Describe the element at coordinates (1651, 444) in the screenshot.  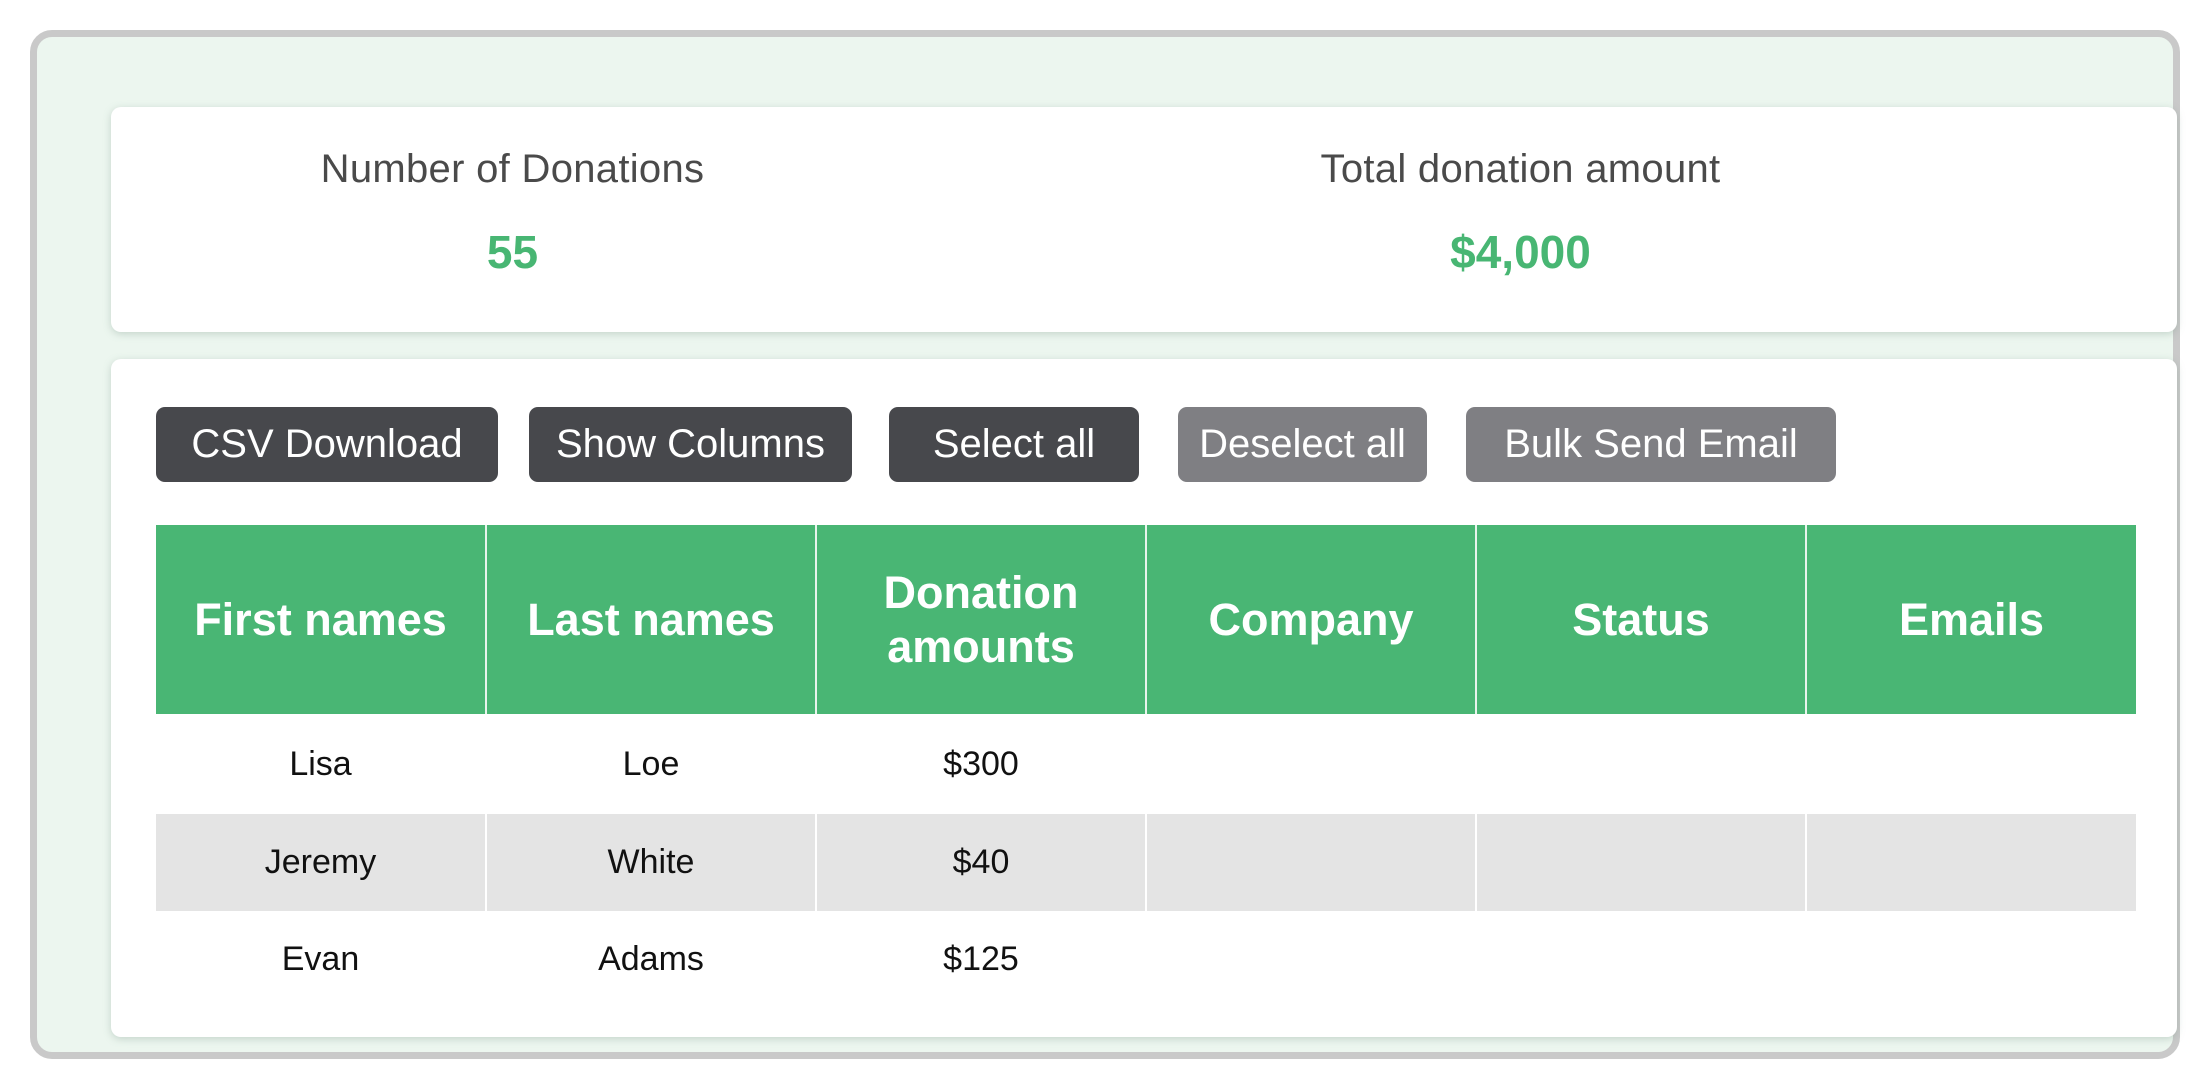
I see `bulk-send-email-button: Bulk Send Email` at that location.